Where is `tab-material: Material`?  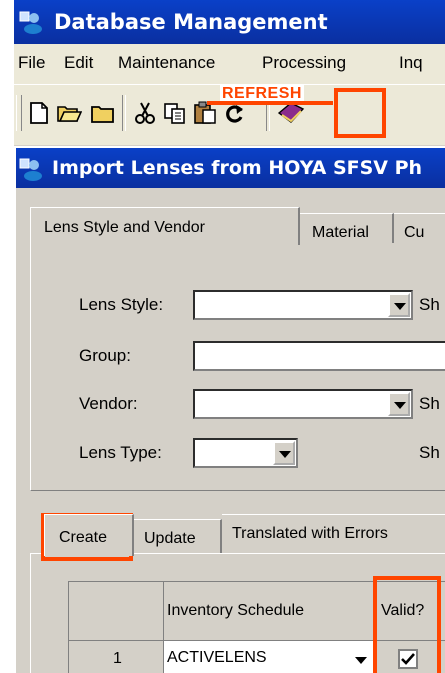 tab-material: Material is located at coordinates (347, 228).